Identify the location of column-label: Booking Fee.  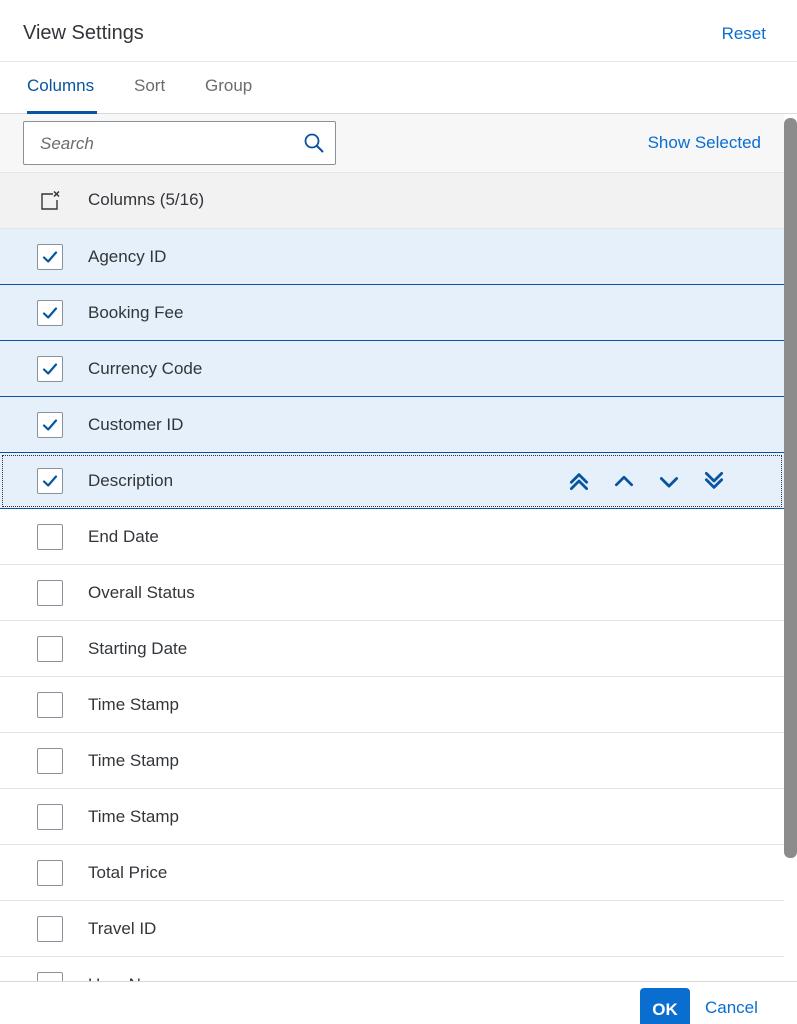
(136, 312).